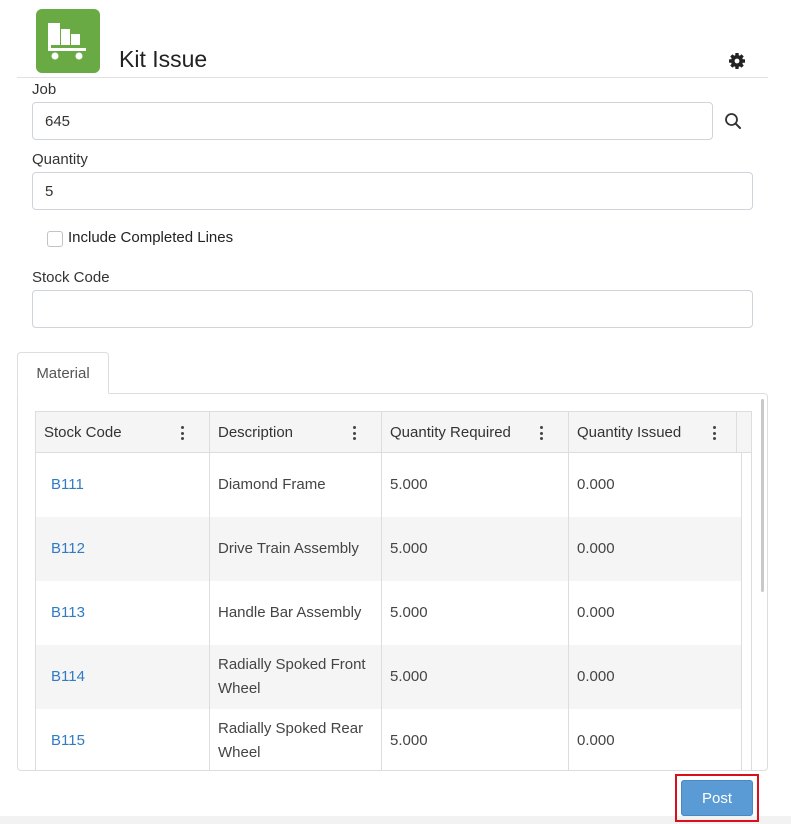 The width and height of the screenshot is (791, 824). Describe the element at coordinates (392, 191) in the screenshot. I see `quantity-field` at that location.